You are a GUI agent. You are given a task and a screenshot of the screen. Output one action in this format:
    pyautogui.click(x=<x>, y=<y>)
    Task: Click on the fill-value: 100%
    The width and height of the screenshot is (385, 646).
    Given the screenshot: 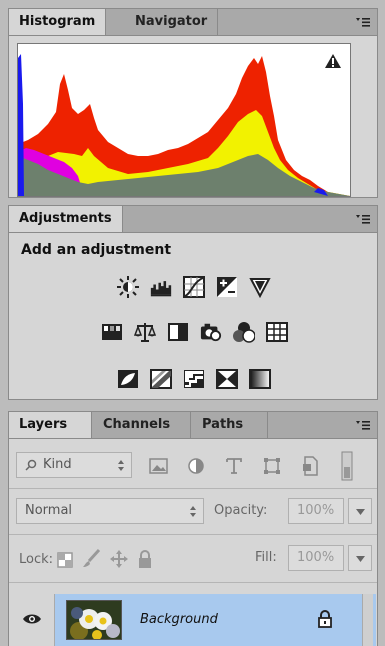 What is the action you would take?
    pyautogui.click(x=316, y=557)
    